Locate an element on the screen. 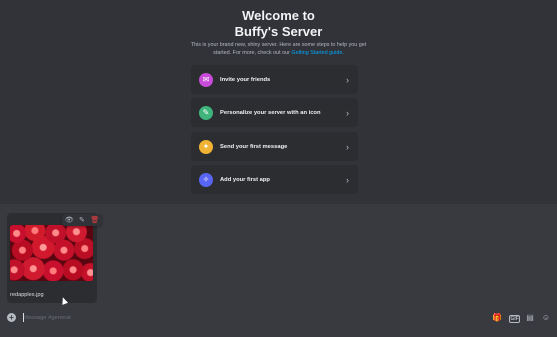 Image resolution: width=557 pixels, height=337 pixels. step-label: Personalize your server with an icon is located at coordinates (270, 112).